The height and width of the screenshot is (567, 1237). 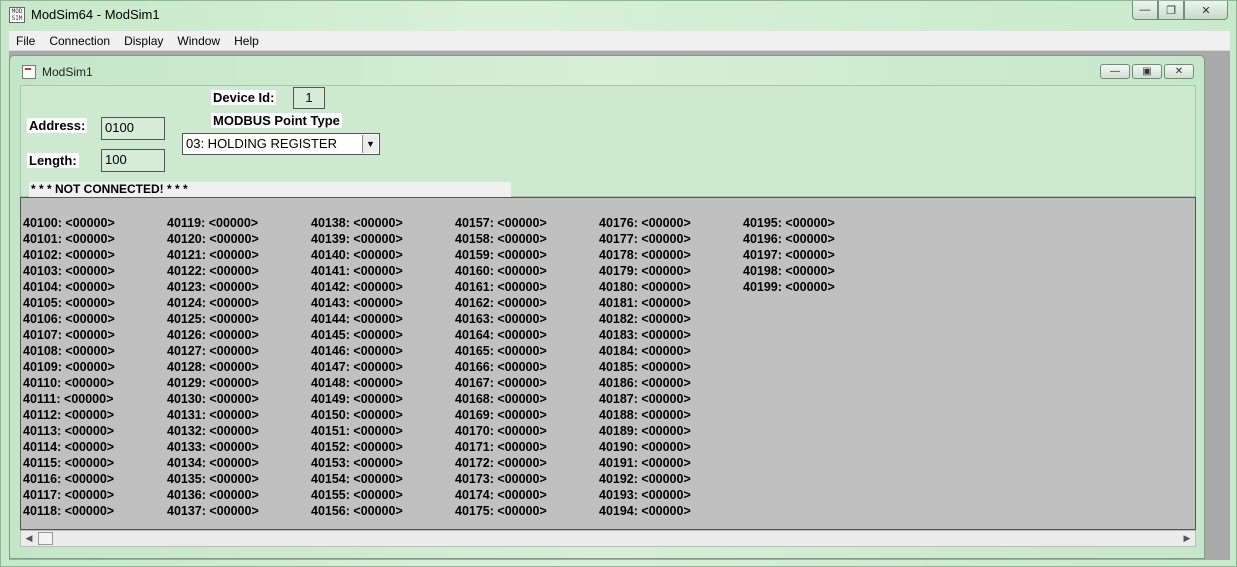 What do you see at coordinates (671, 495) in the screenshot?
I see `register-value: 40193: <00000>` at bounding box center [671, 495].